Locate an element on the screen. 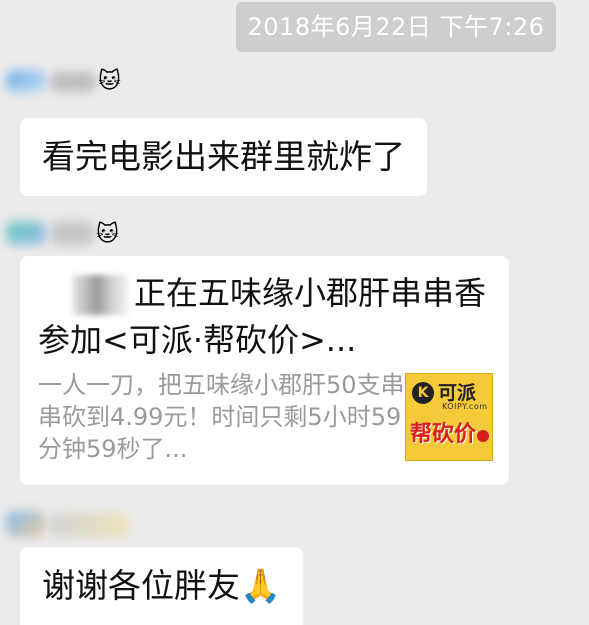  chat-timestamp: 2018年6月22日 下午7:26 is located at coordinates (396, 27).